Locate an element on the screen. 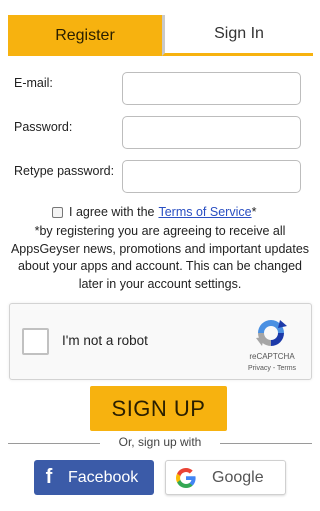 The height and width of the screenshot is (511, 320). terms-checkbox is located at coordinates (57, 212).